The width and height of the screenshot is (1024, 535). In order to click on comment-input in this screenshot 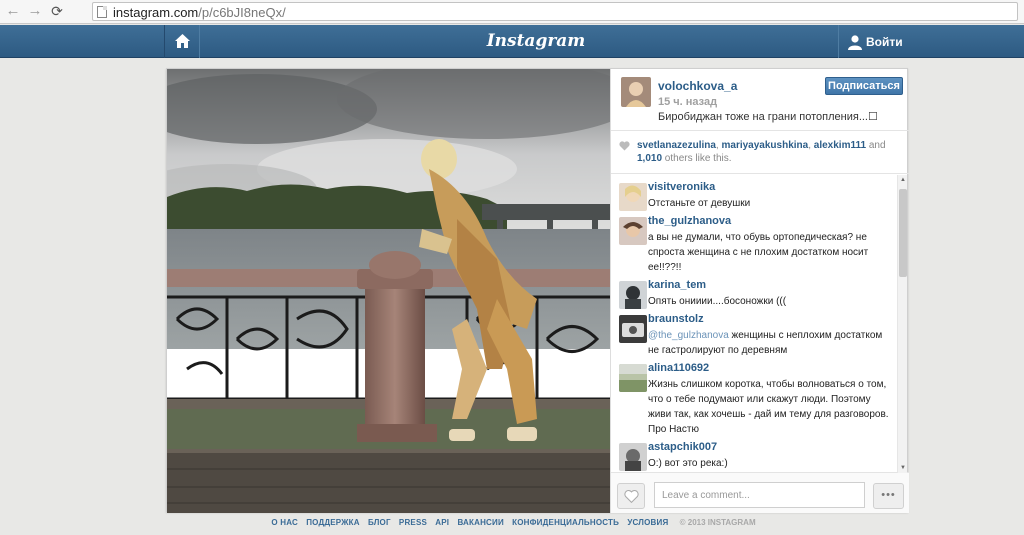, I will do `click(759, 495)`.